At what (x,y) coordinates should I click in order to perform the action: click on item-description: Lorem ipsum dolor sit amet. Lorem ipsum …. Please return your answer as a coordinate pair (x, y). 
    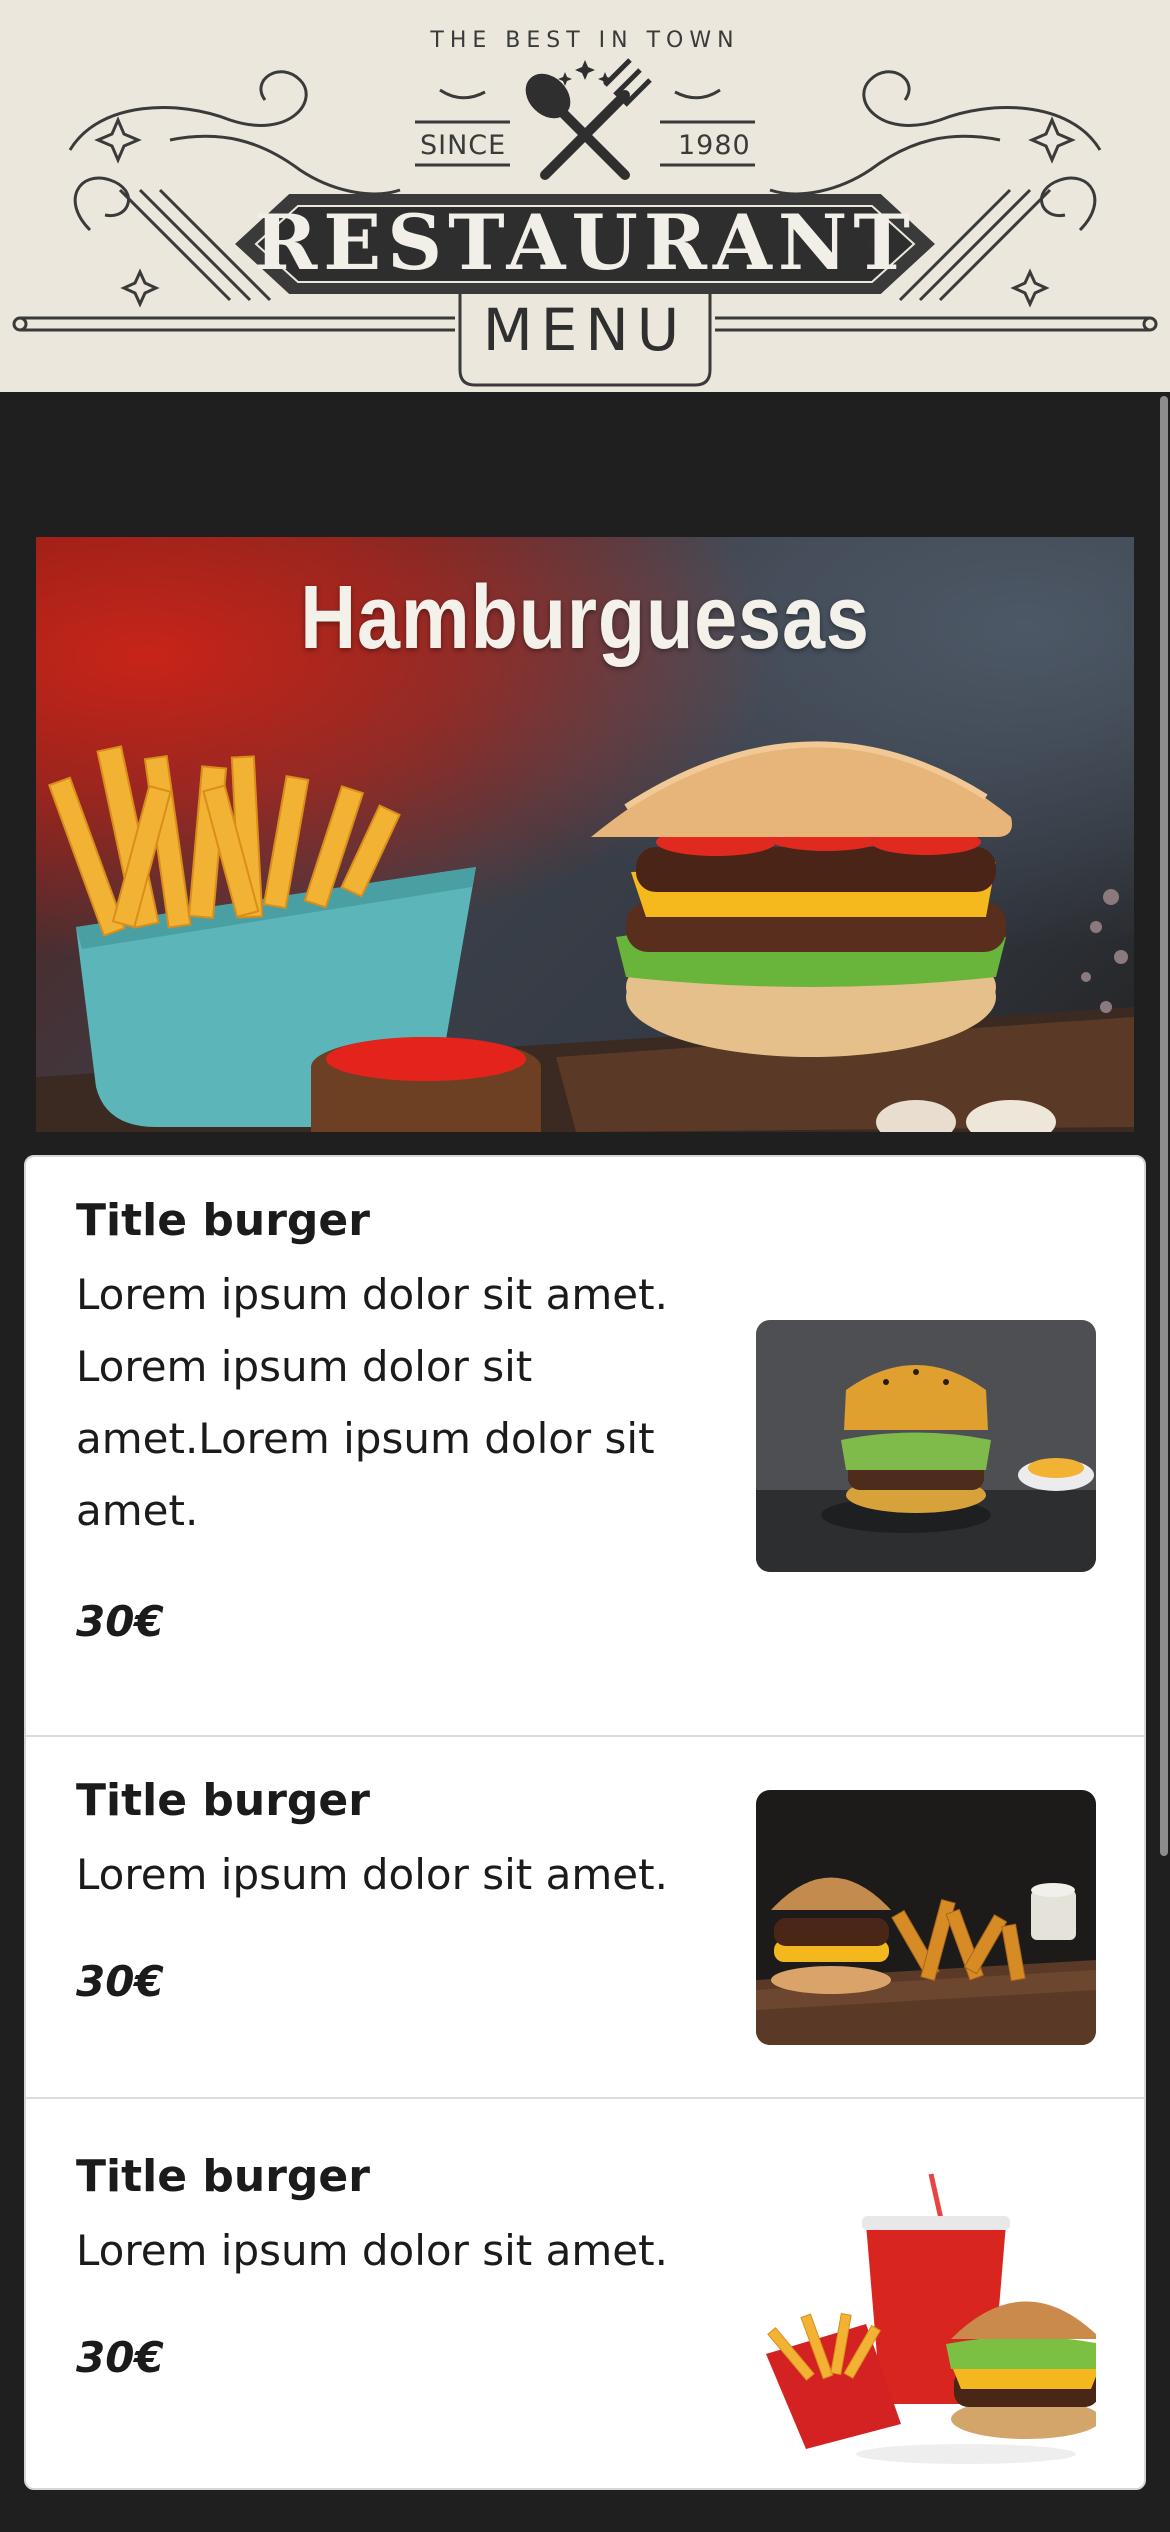
    Looking at the image, I should click on (372, 1402).